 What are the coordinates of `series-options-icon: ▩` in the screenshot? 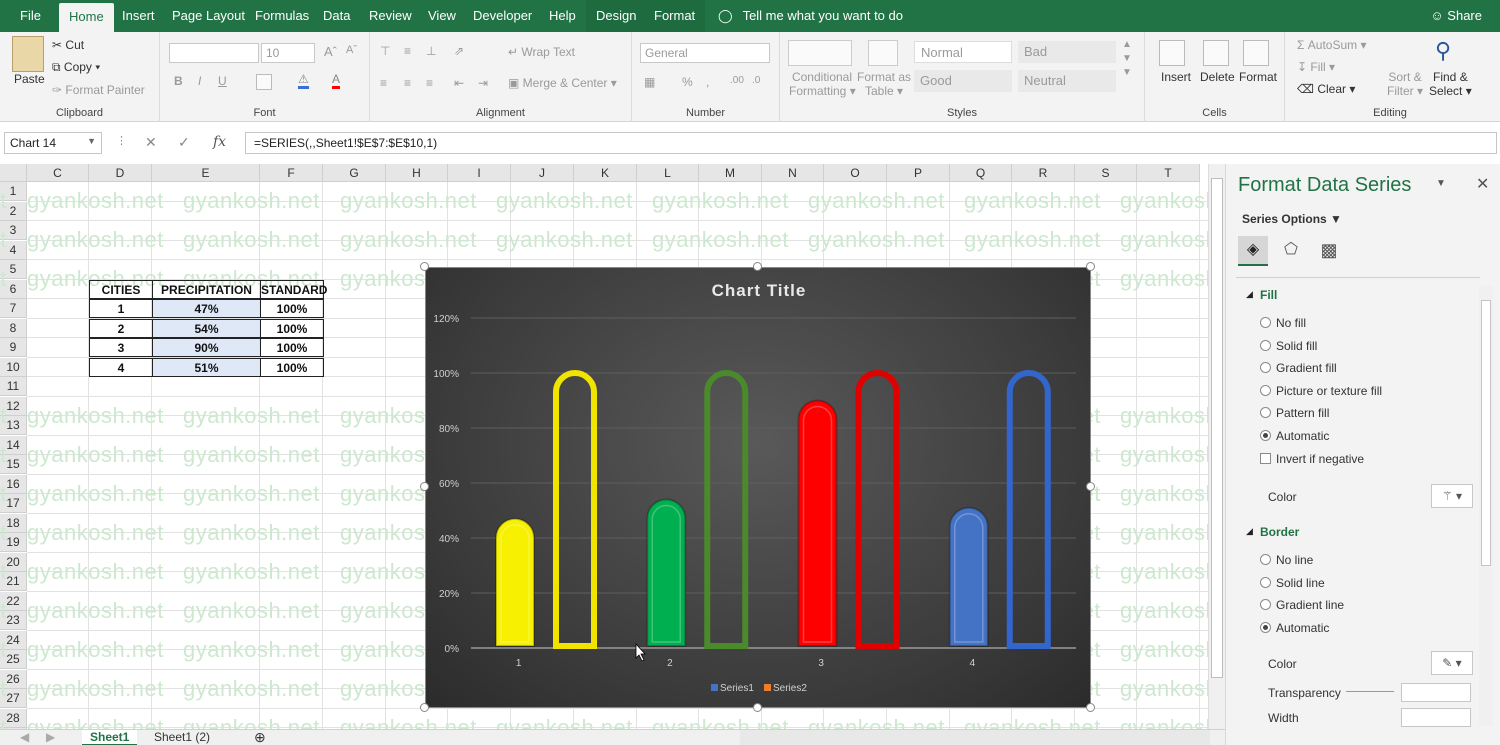 It's located at (1329, 251).